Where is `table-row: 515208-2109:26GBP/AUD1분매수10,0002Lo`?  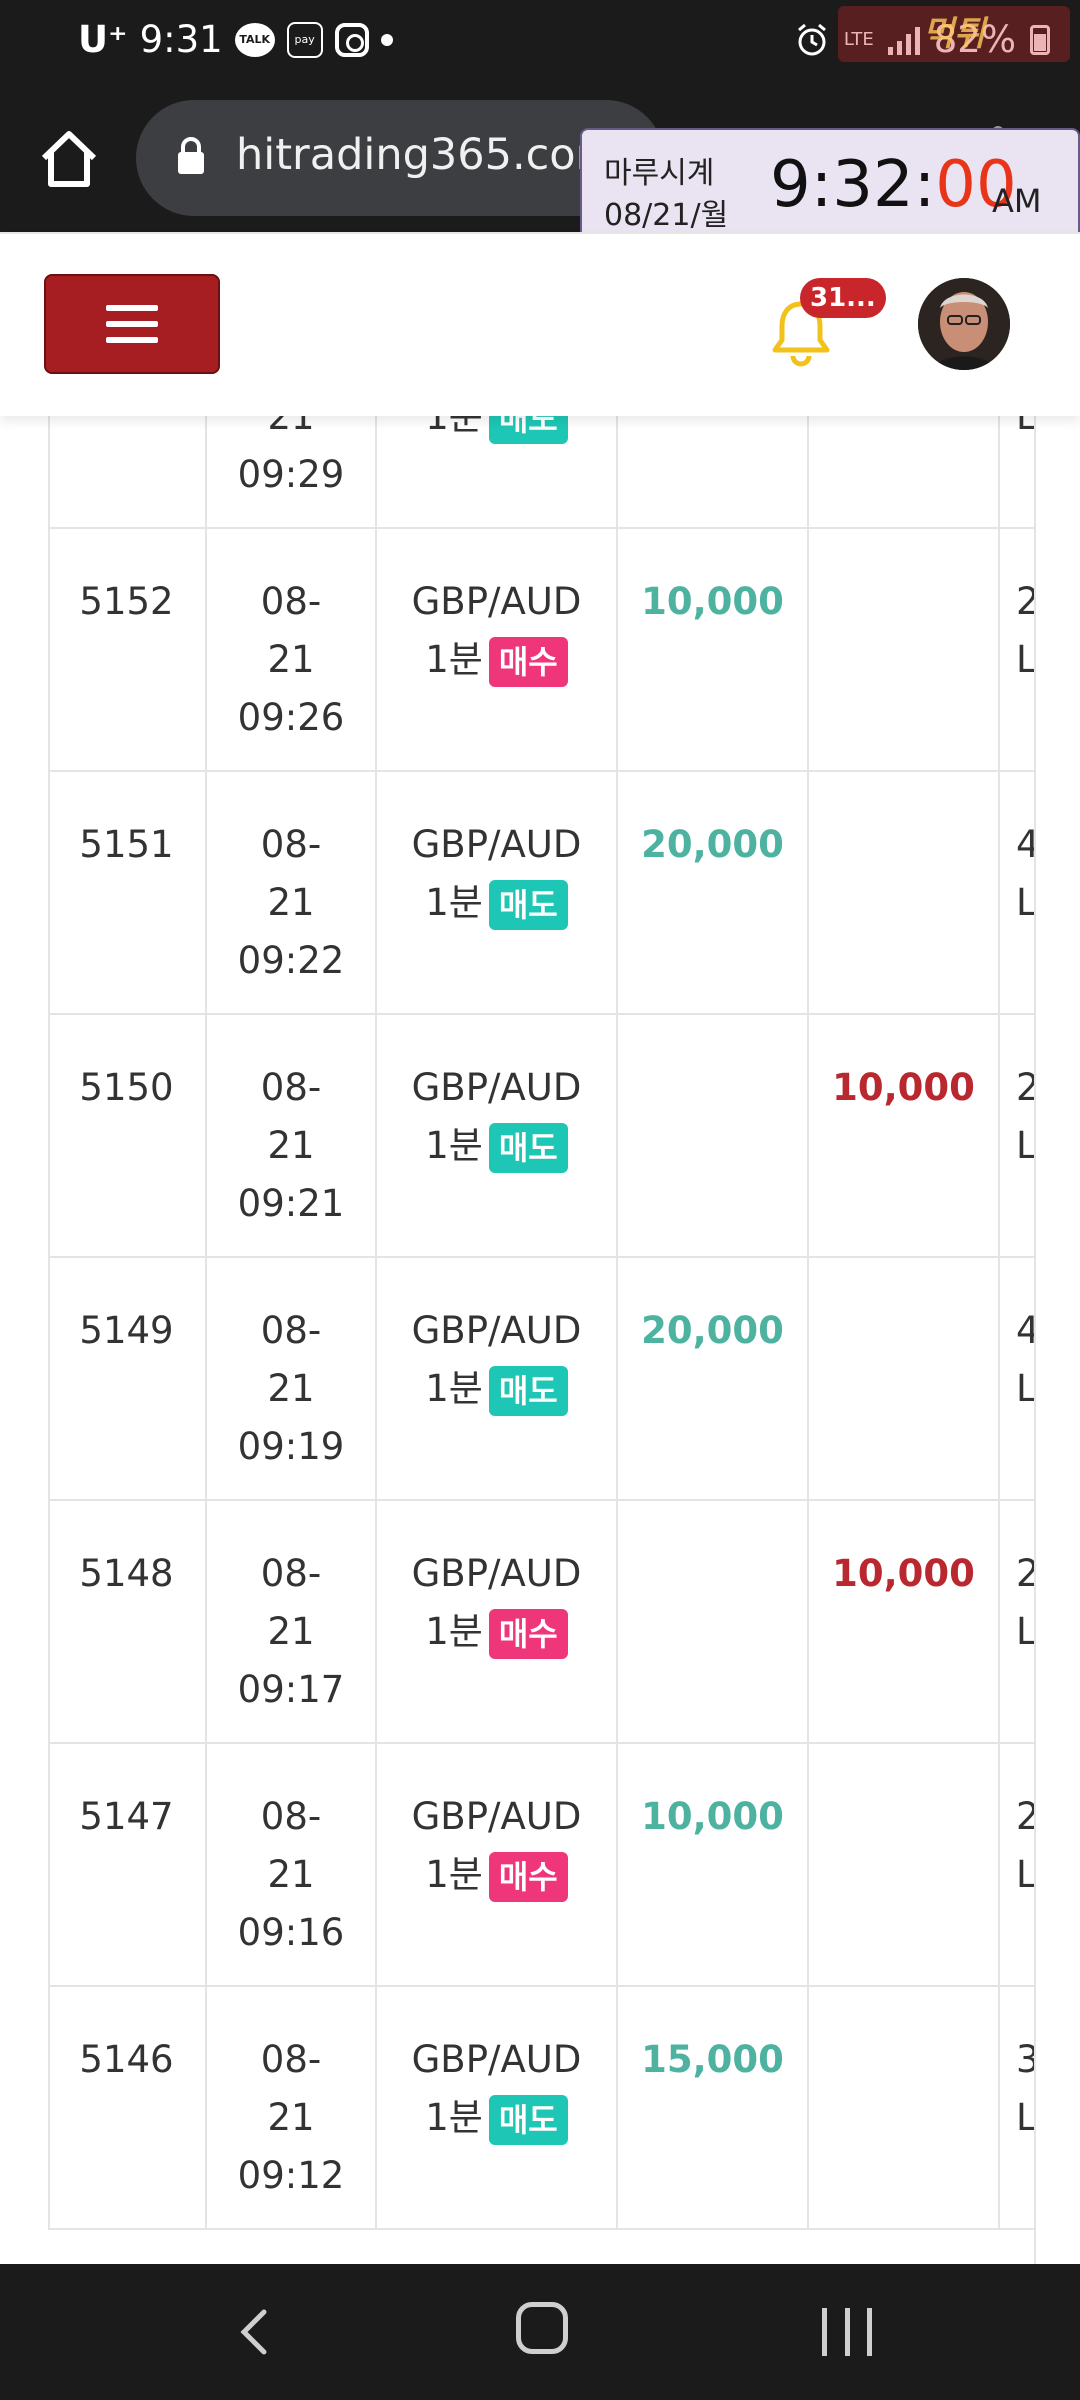 table-row: 515208-2109:26GBP/AUD1분매수10,0002Lo is located at coordinates (564, 650).